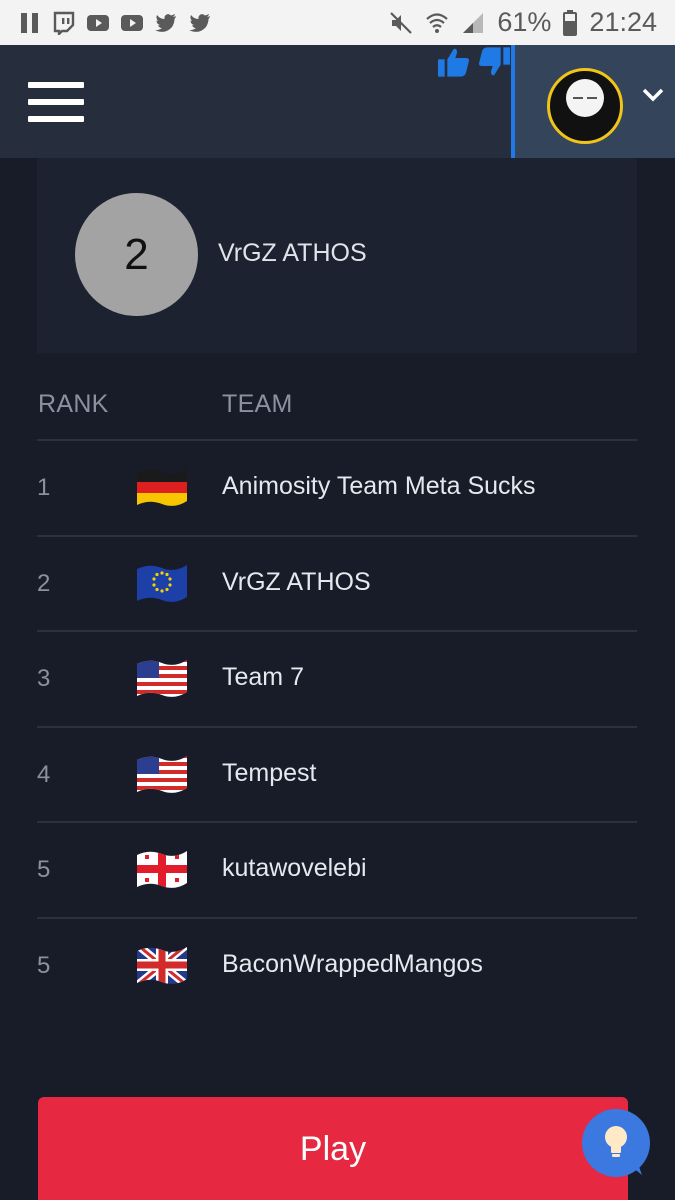 The height and width of the screenshot is (1200, 675). What do you see at coordinates (474, 62) in the screenshot?
I see `feedback-buttons` at bounding box center [474, 62].